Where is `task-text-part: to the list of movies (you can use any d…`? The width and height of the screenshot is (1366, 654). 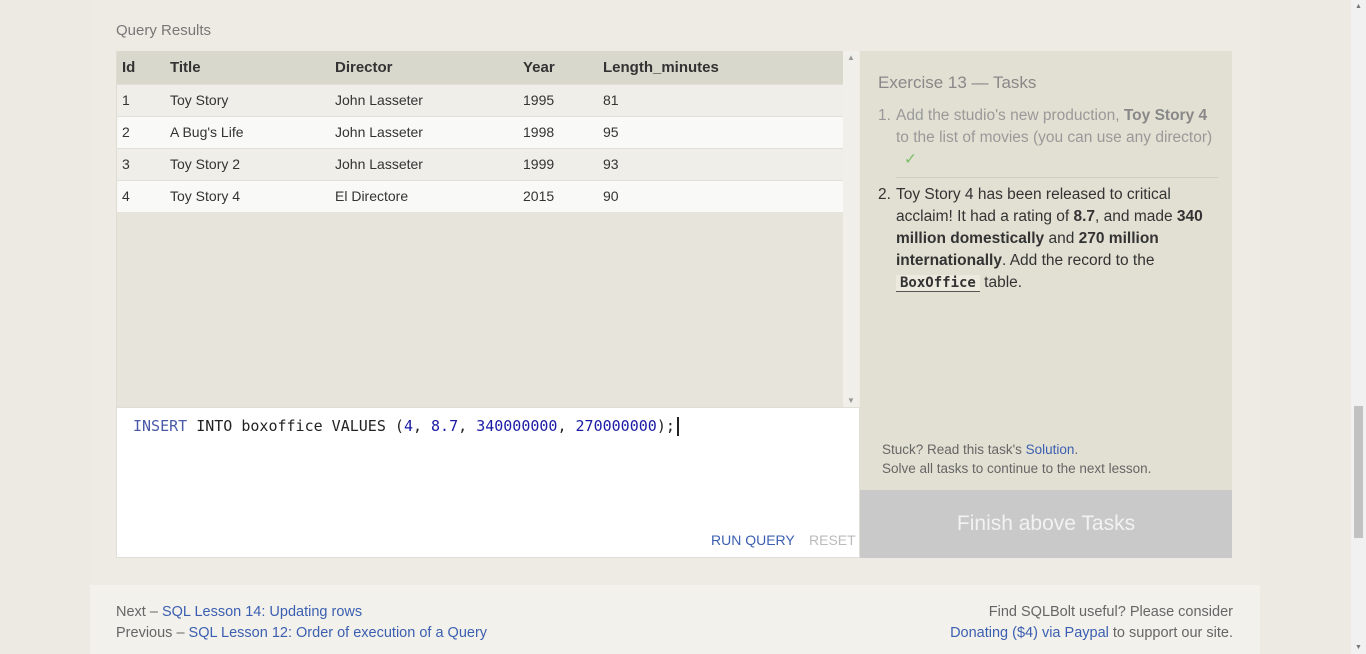
task-text-part: to the list of movies (you can use any d… is located at coordinates (1054, 137).